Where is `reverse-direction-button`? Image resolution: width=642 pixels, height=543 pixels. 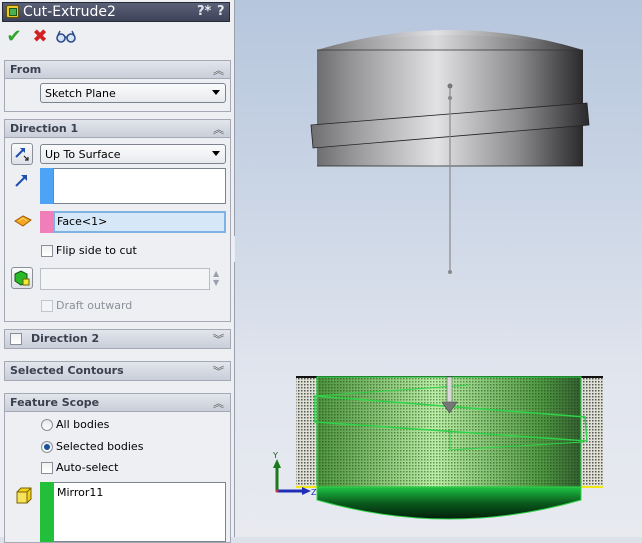
reverse-direction-button is located at coordinates (22, 154).